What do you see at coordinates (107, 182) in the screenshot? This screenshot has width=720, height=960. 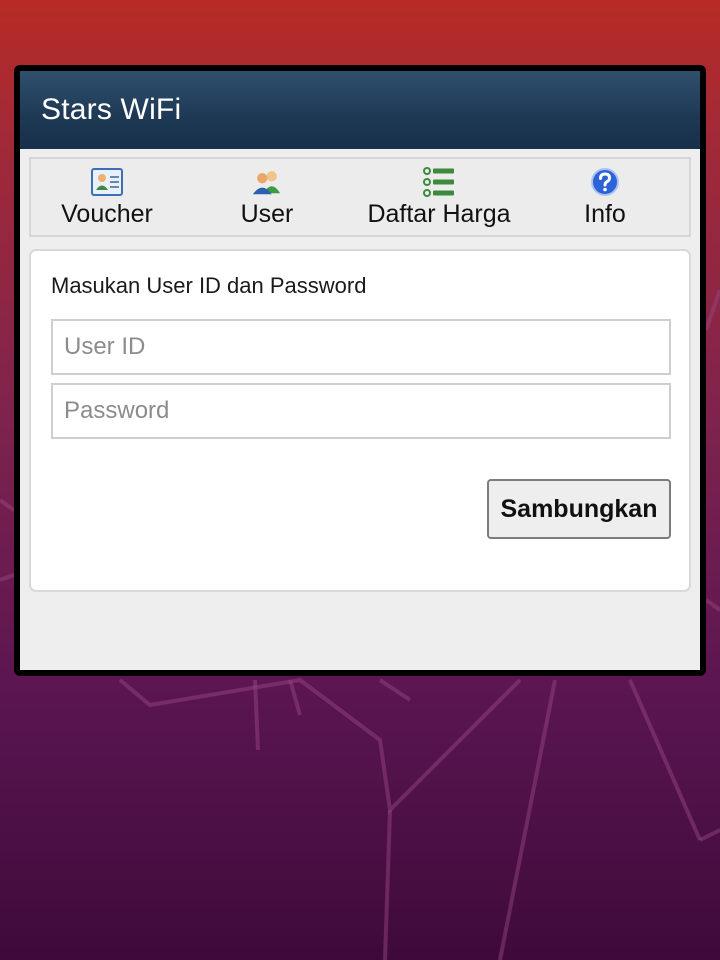 I see `voucher-card-icon` at bounding box center [107, 182].